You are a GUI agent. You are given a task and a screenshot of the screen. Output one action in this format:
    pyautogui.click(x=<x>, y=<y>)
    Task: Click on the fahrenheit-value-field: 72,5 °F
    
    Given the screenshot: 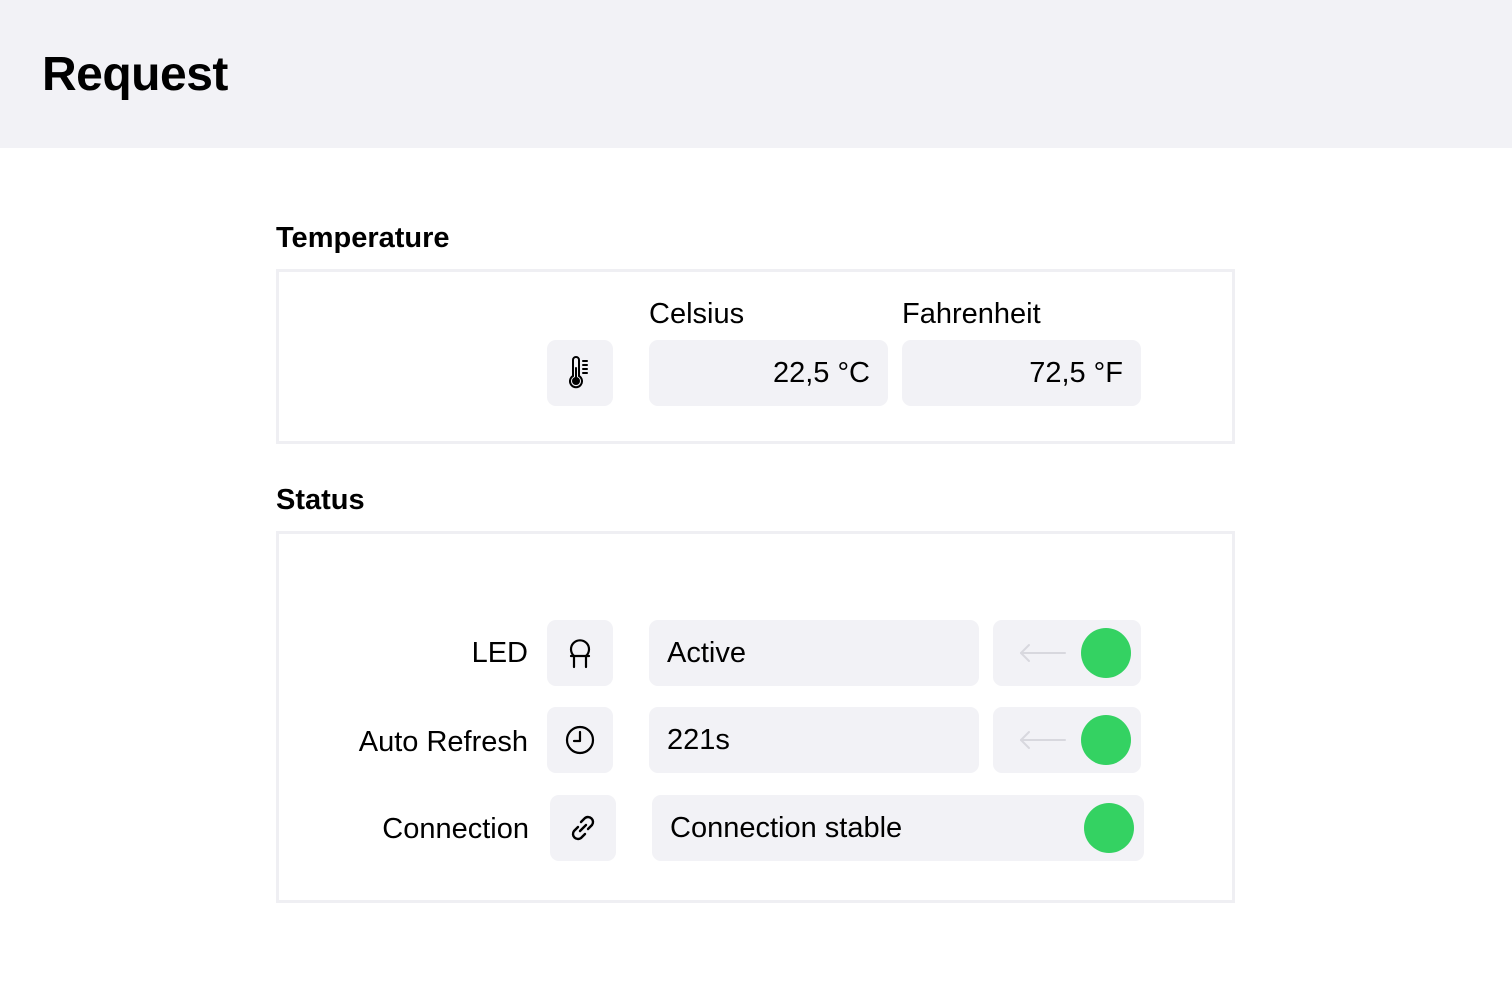 What is the action you would take?
    pyautogui.click(x=1021, y=373)
    